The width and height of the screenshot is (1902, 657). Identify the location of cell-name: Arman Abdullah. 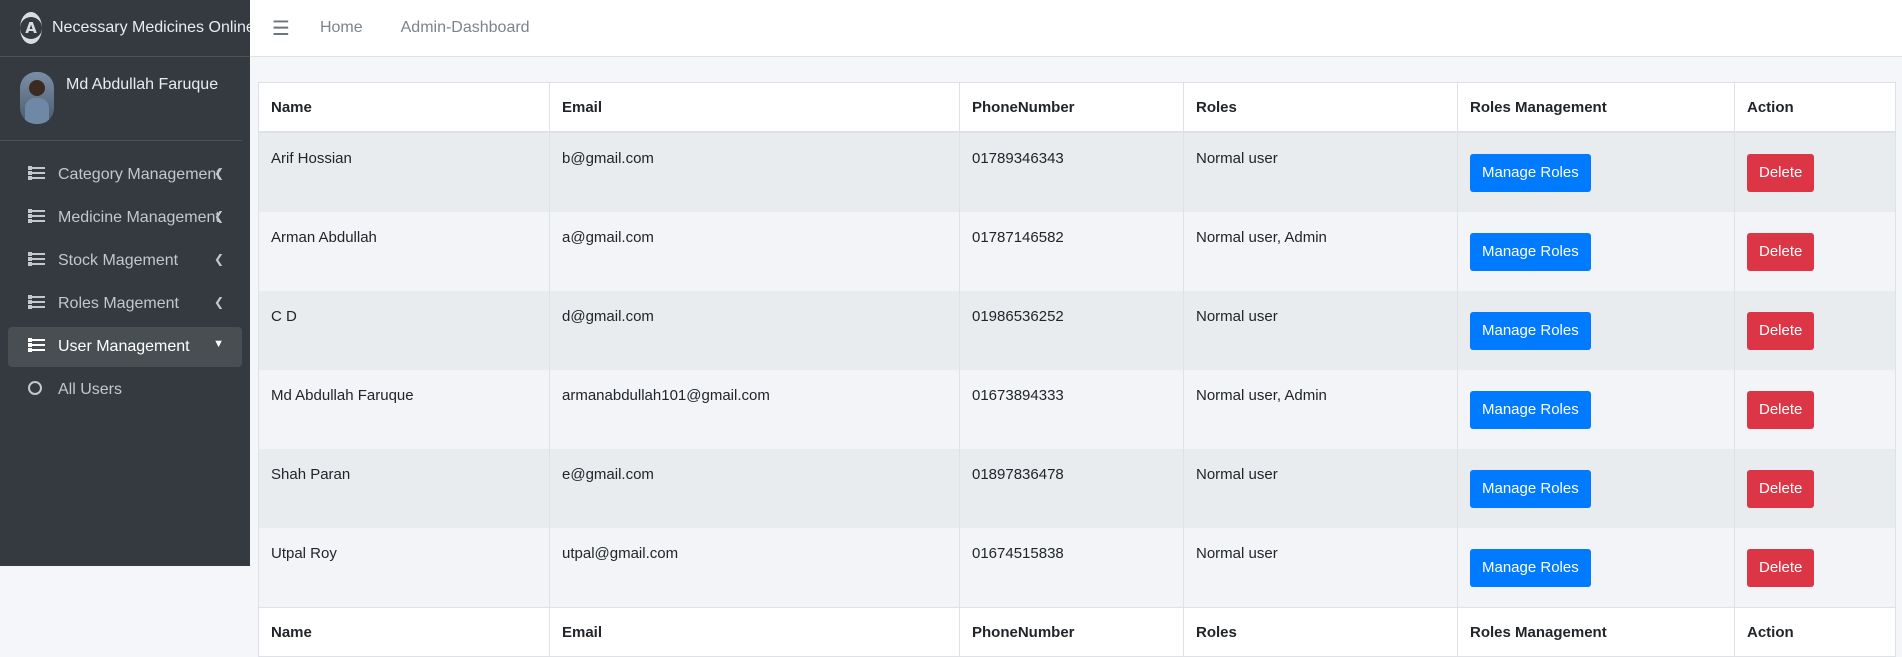
(404, 251).